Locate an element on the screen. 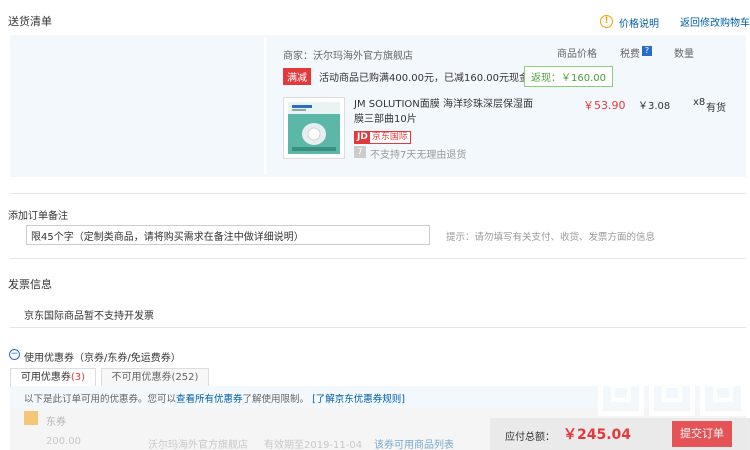 The height and width of the screenshot is (450, 750). info-icon: ! is located at coordinates (606, 21).